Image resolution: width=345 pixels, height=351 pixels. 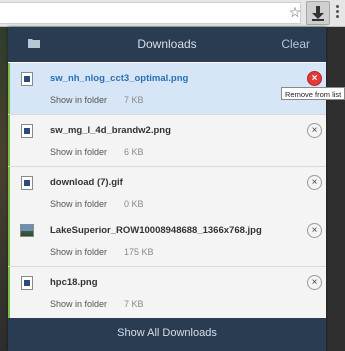 What do you see at coordinates (119, 78) in the screenshot?
I see `file-name: sw_nh_nlog_cct3_optimal.png` at bounding box center [119, 78].